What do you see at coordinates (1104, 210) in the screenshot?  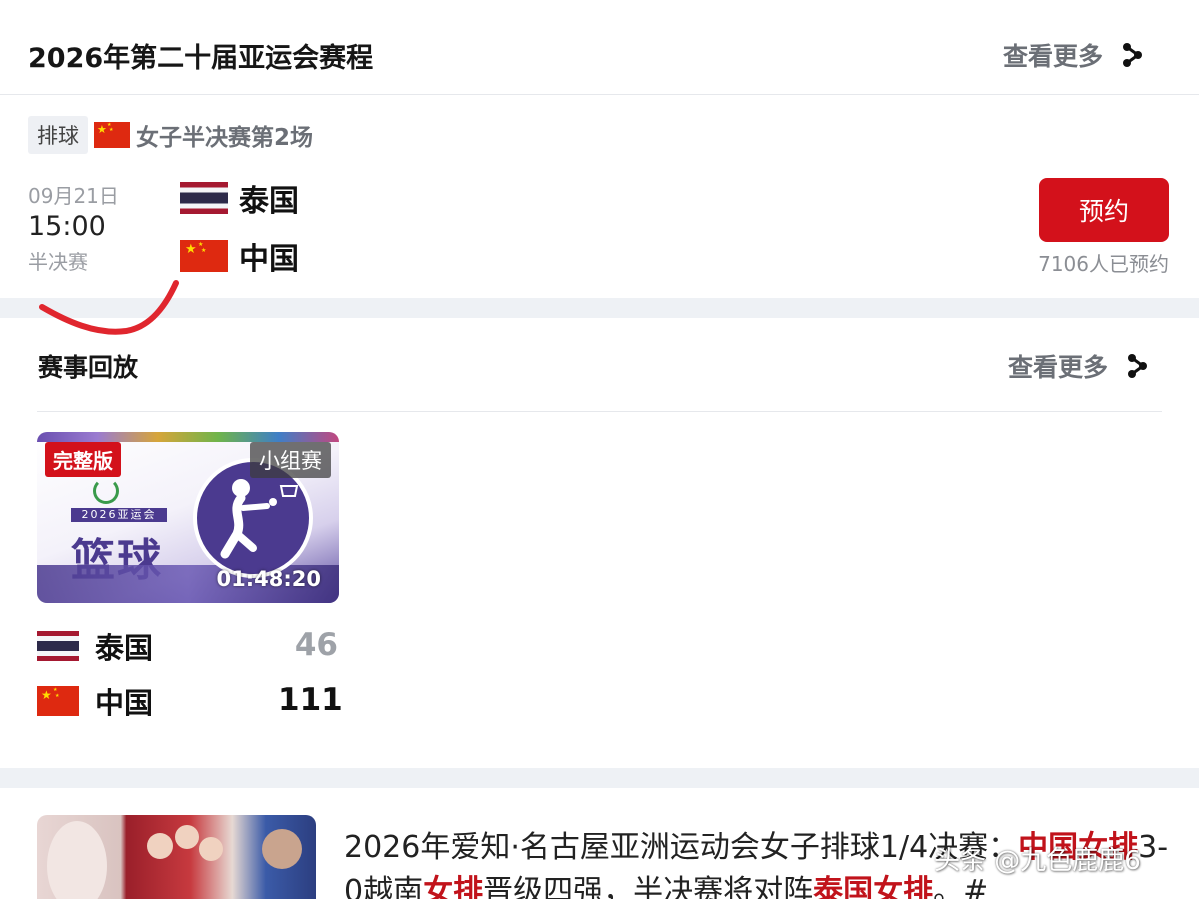 I see `reserve-button: 预约` at bounding box center [1104, 210].